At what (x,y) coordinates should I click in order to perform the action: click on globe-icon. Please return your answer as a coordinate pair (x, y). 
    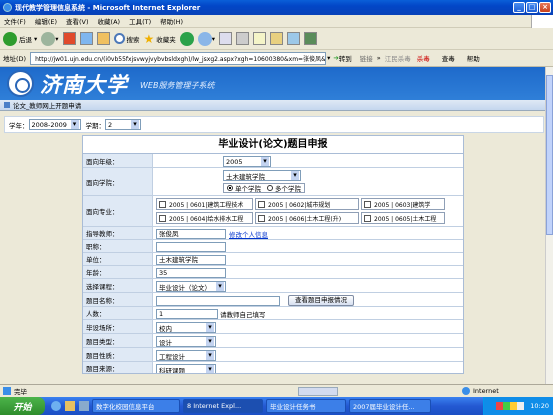
    Looking at the image, I should click on (466, 391).